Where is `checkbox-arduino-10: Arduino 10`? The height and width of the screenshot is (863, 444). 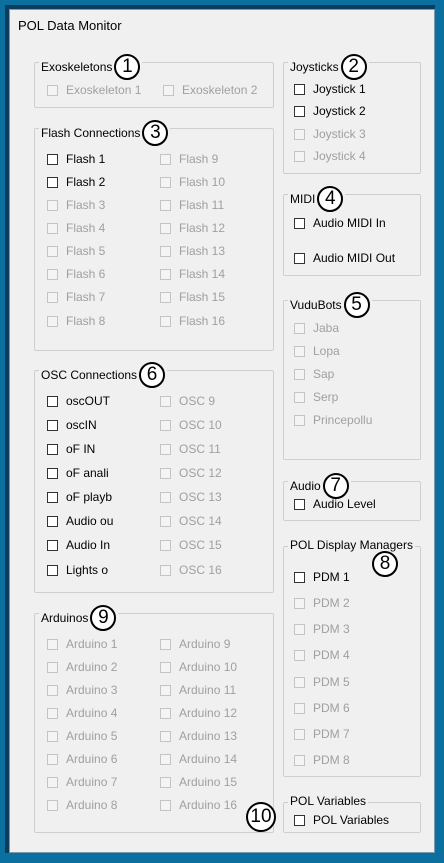
checkbox-arduino-10: Arduino 10 is located at coordinates (198, 667).